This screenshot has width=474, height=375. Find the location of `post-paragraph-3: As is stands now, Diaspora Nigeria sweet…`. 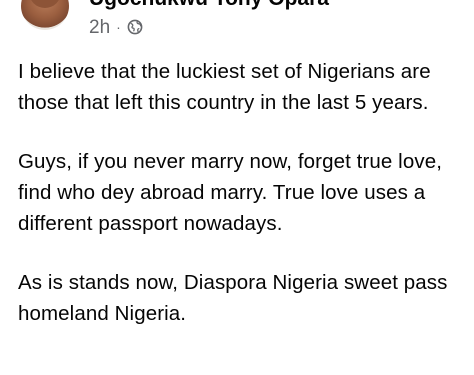

post-paragraph-3: As is stands now, Diaspora Nigeria sweet… is located at coordinates (233, 298).